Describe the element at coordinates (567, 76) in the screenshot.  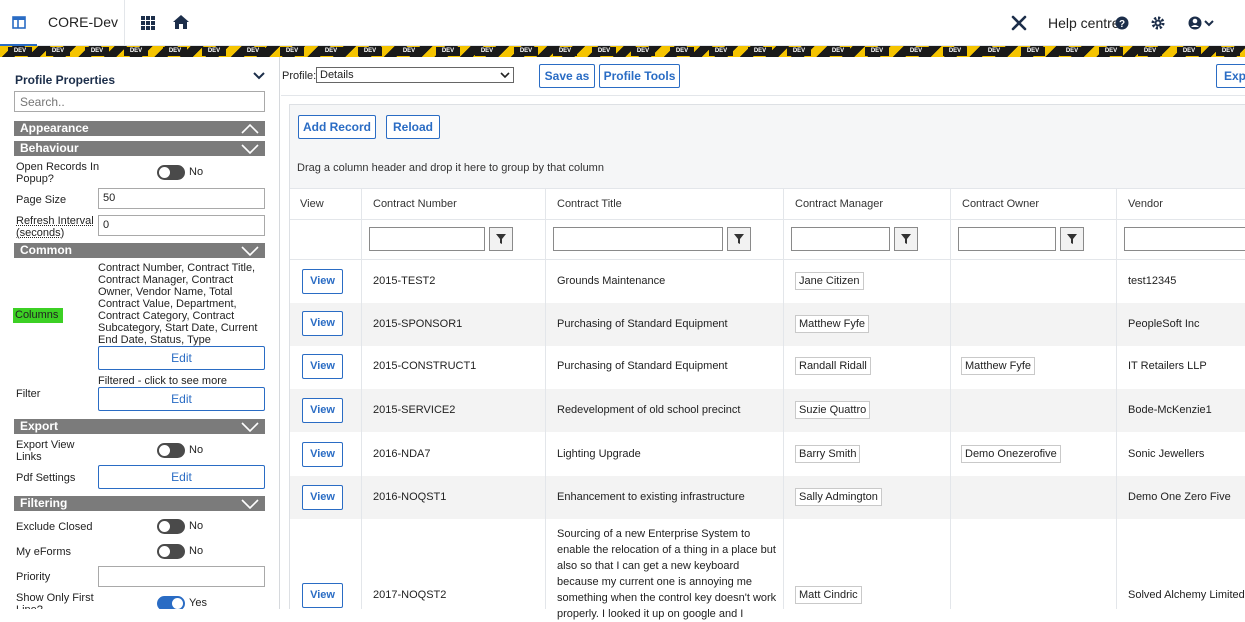
I see `save-as-button: Save as` at that location.